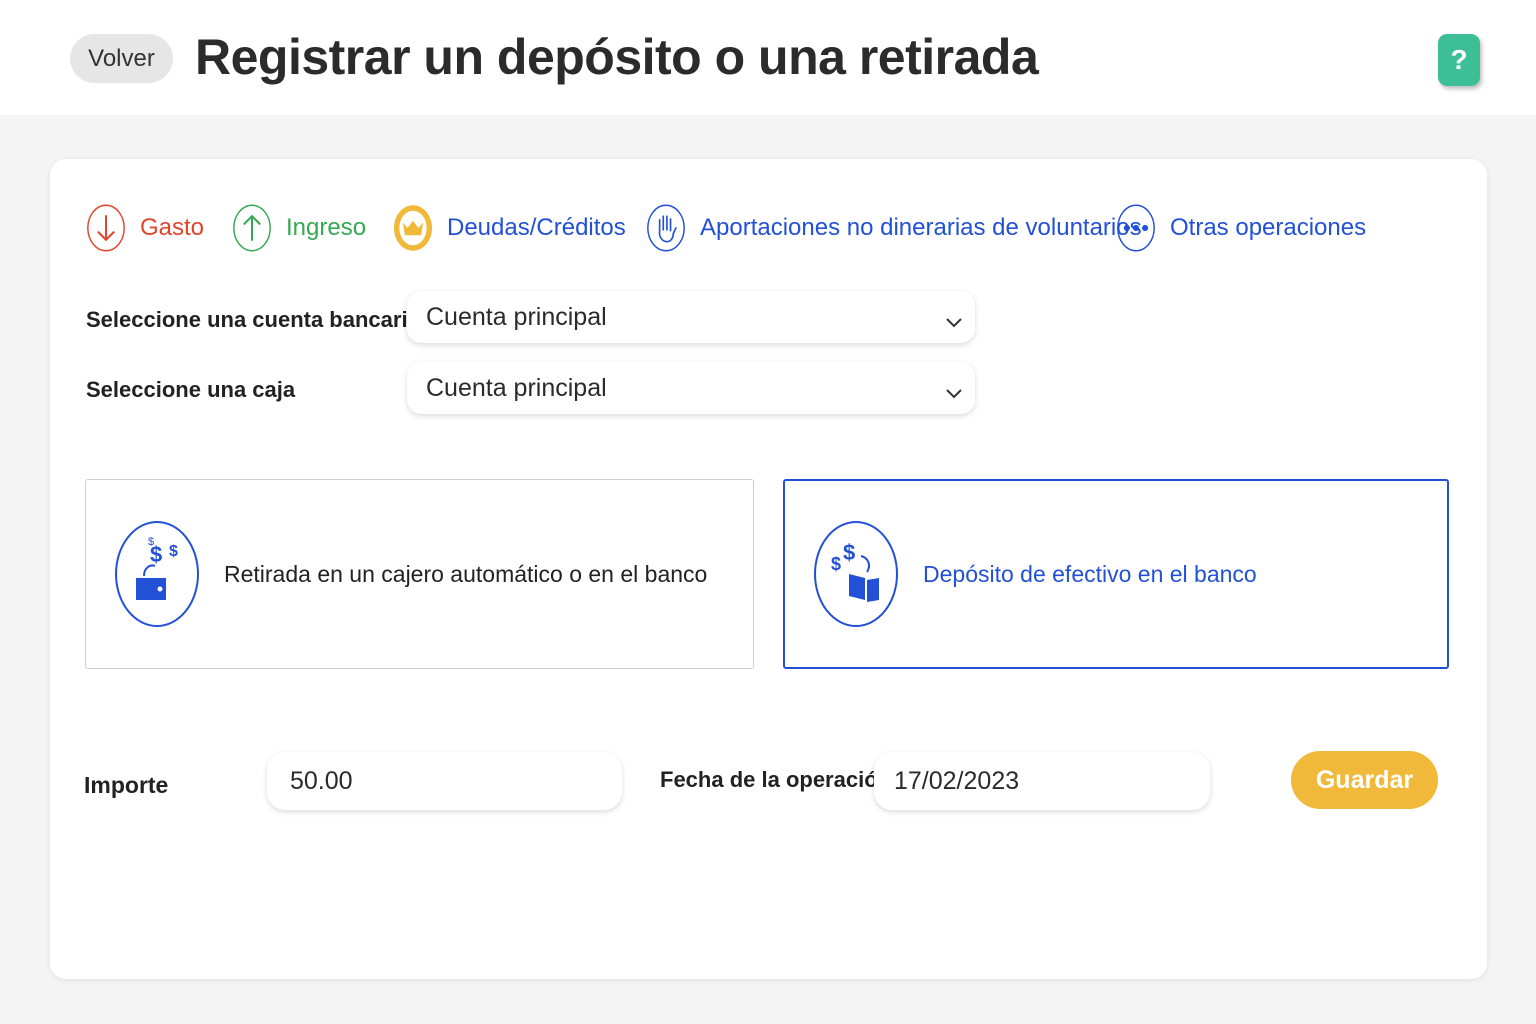 The image size is (1536, 1024). I want to click on tab-ingreso-label: Ingreso, so click(326, 227).